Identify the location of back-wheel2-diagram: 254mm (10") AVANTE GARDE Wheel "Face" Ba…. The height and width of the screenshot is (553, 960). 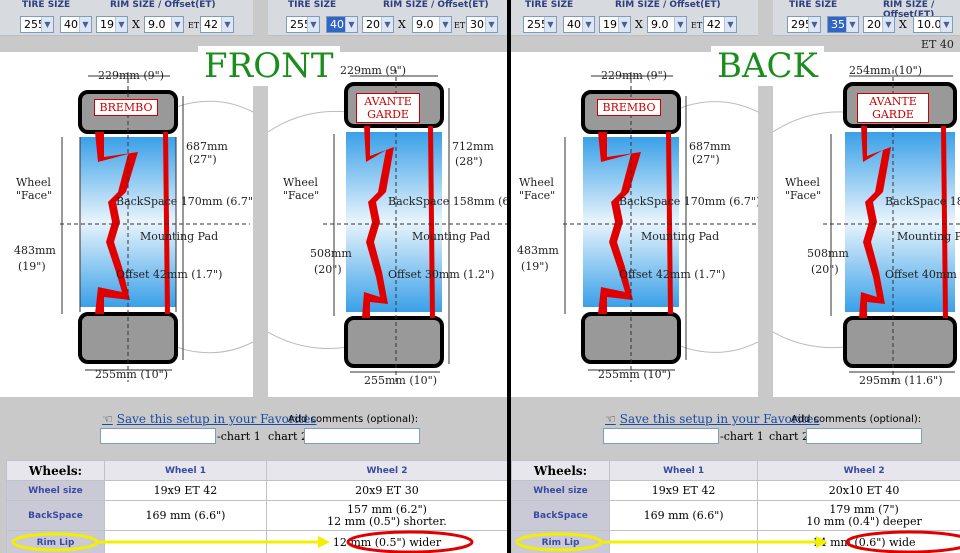
(866, 224).